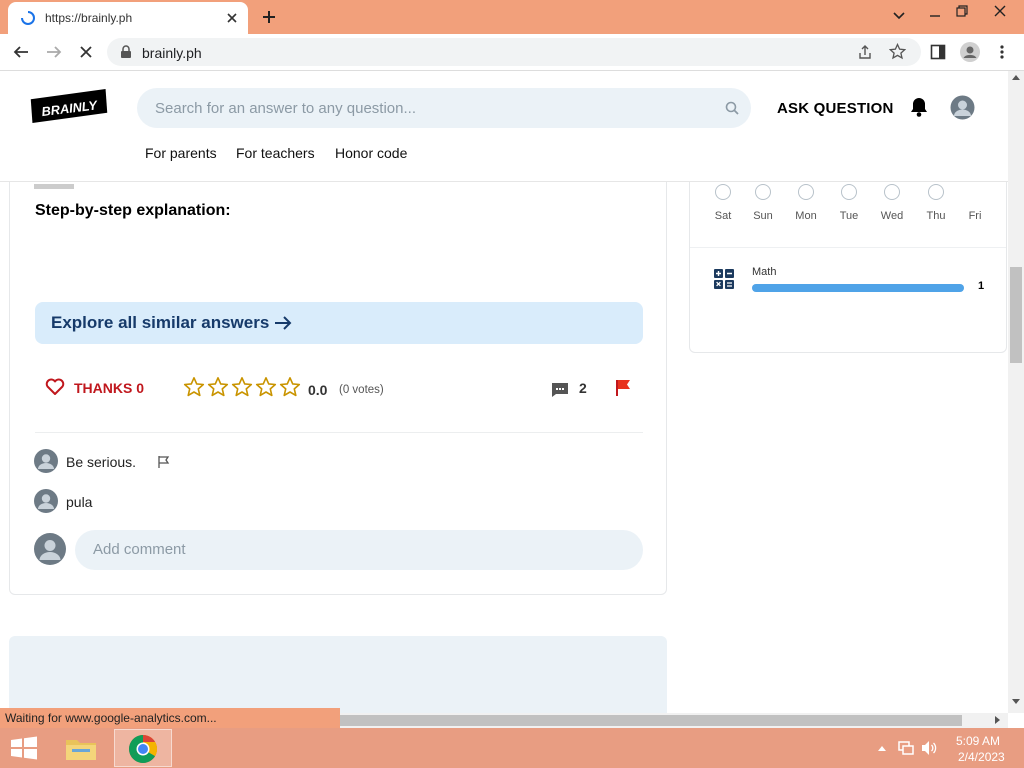  I want to click on scroll-up-arrow-icon, so click(1016, 77).